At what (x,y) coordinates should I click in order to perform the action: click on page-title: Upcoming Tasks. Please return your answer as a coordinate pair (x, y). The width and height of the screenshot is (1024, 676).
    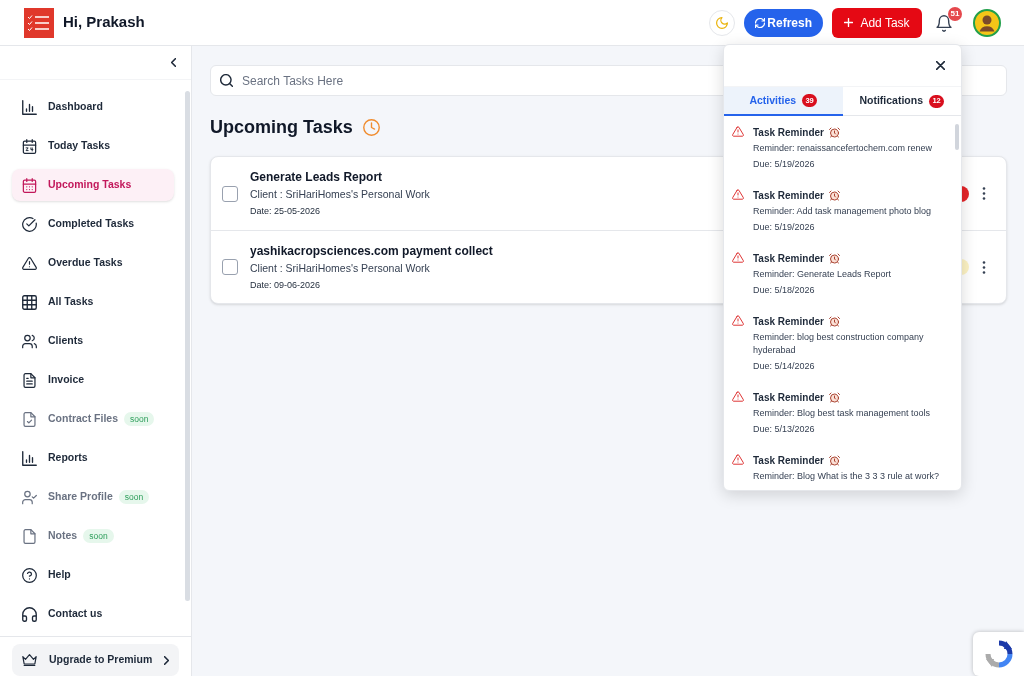
    Looking at the image, I should click on (281, 127).